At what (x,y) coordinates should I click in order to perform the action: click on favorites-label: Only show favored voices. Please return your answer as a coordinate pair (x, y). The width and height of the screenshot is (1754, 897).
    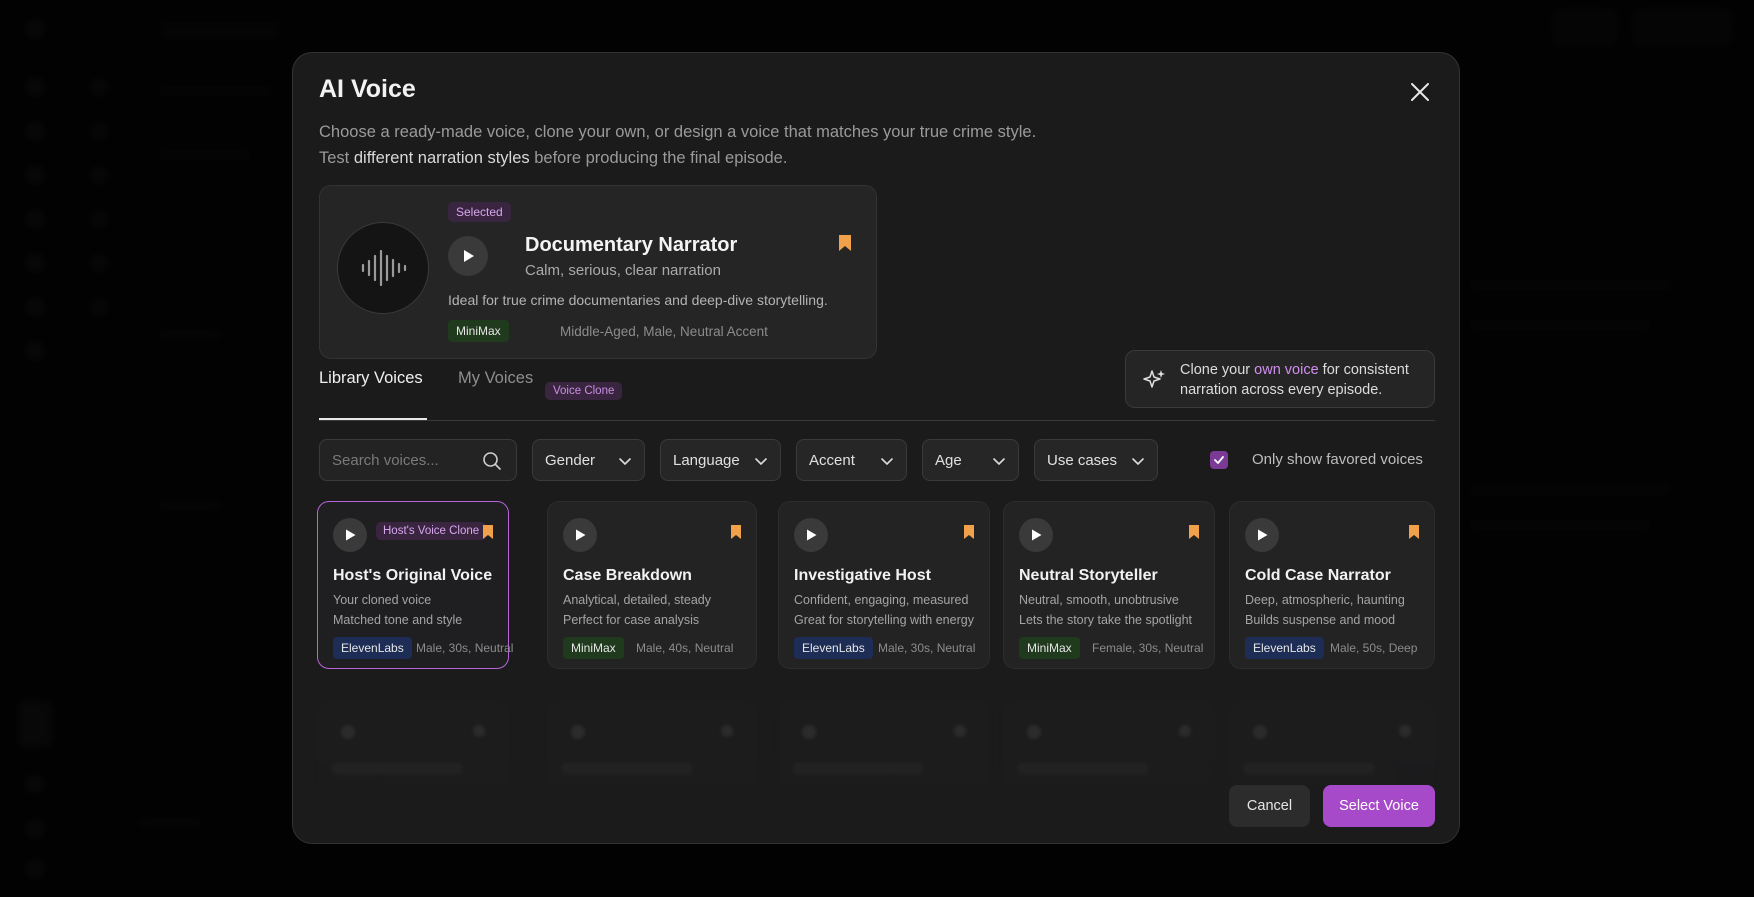
    Looking at the image, I should click on (1337, 459).